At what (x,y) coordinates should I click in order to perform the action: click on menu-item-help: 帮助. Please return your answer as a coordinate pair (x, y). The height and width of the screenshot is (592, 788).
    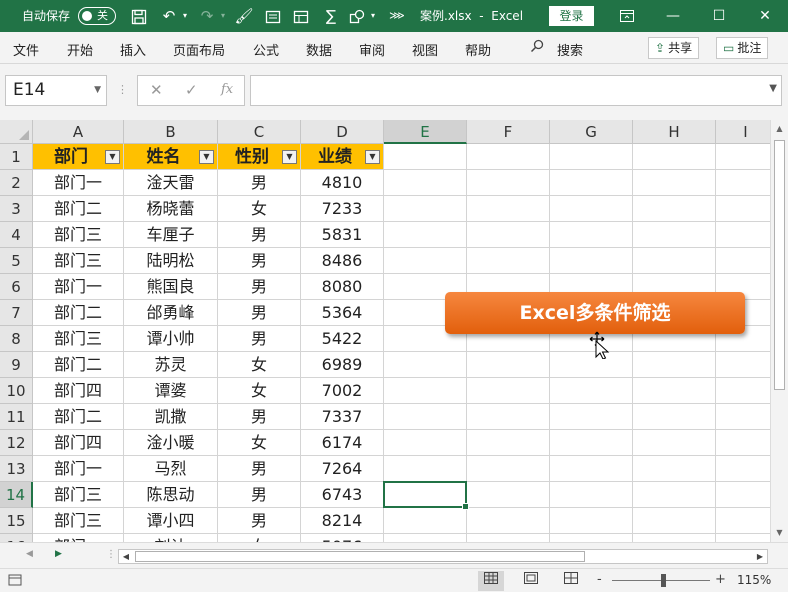
    Looking at the image, I should click on (478, 49).